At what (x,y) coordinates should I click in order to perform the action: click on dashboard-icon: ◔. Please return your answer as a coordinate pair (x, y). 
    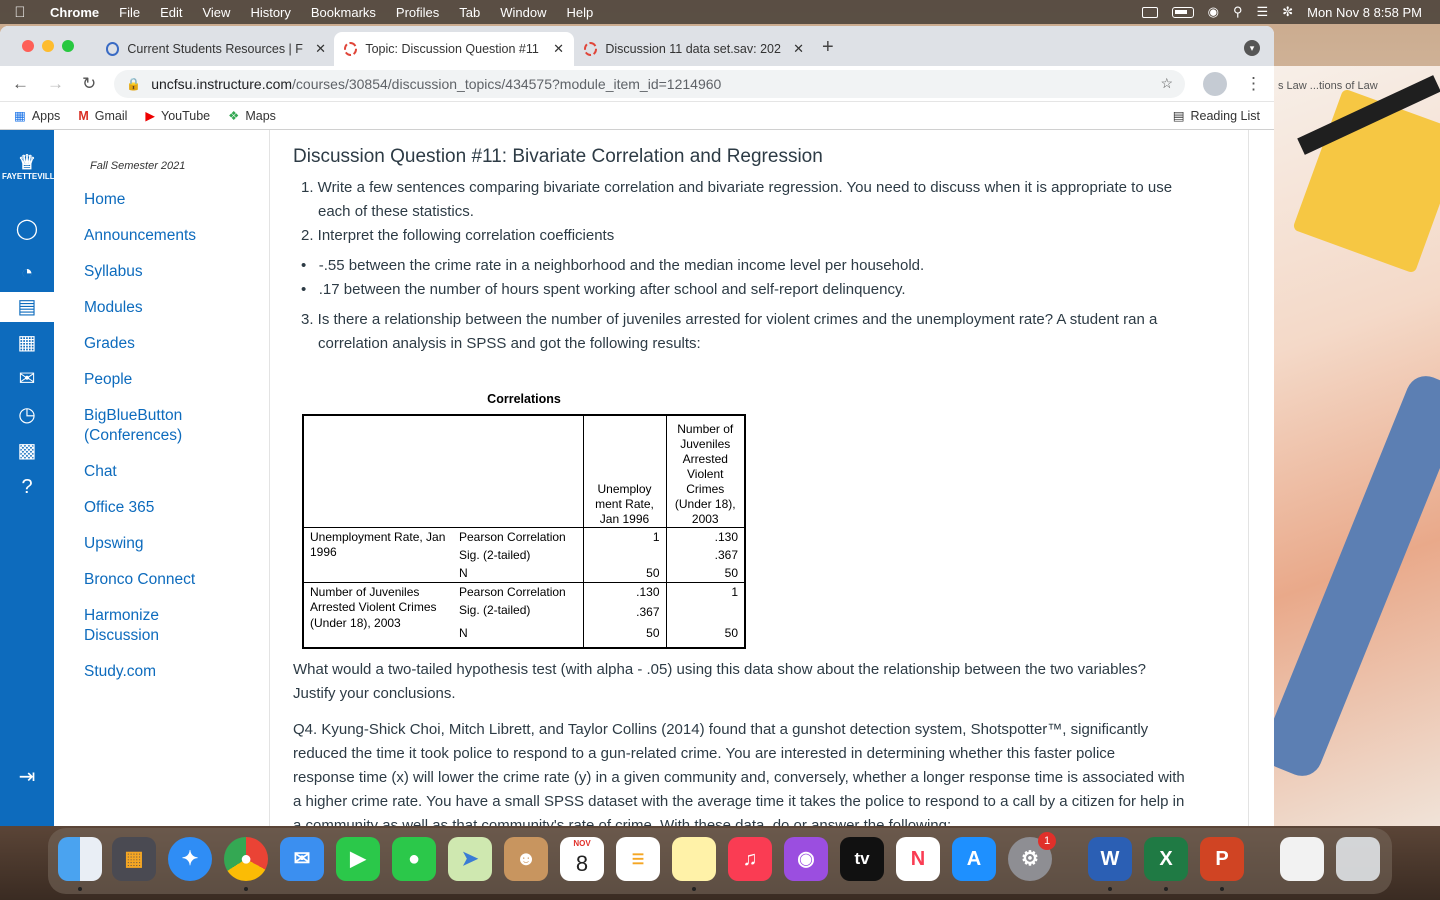
    Looking at the image, I should click on (27, 273).